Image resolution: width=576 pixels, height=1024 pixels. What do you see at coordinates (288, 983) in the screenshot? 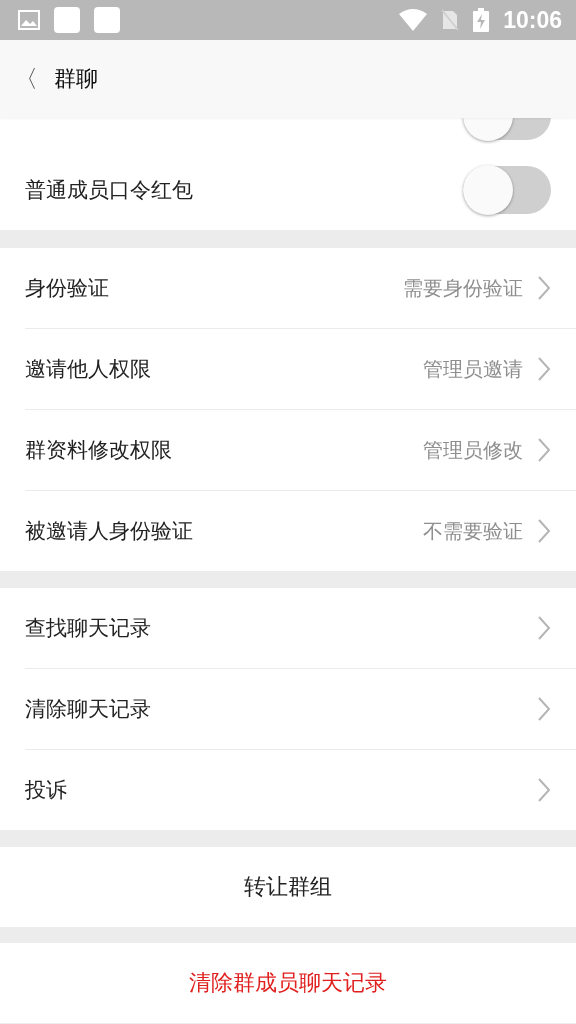
I see `action-button: 清除群成员聊天记录` at bounding box center [288, 983].